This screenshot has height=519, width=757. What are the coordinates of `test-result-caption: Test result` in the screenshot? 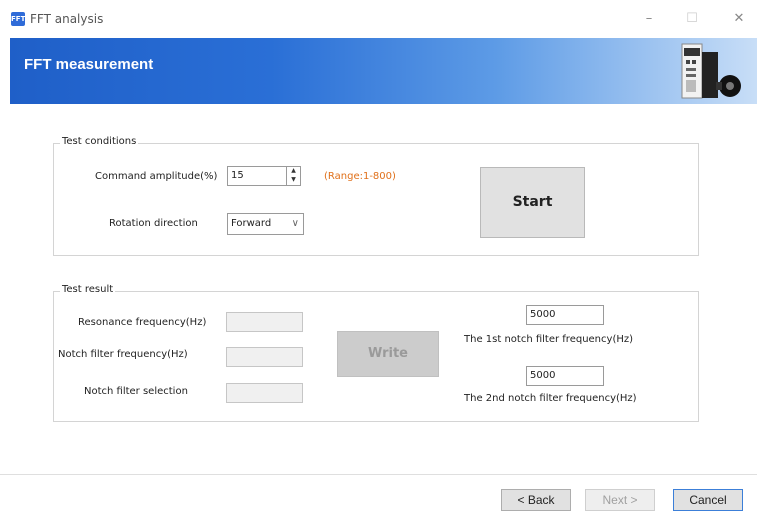 It's located at (88, 289).